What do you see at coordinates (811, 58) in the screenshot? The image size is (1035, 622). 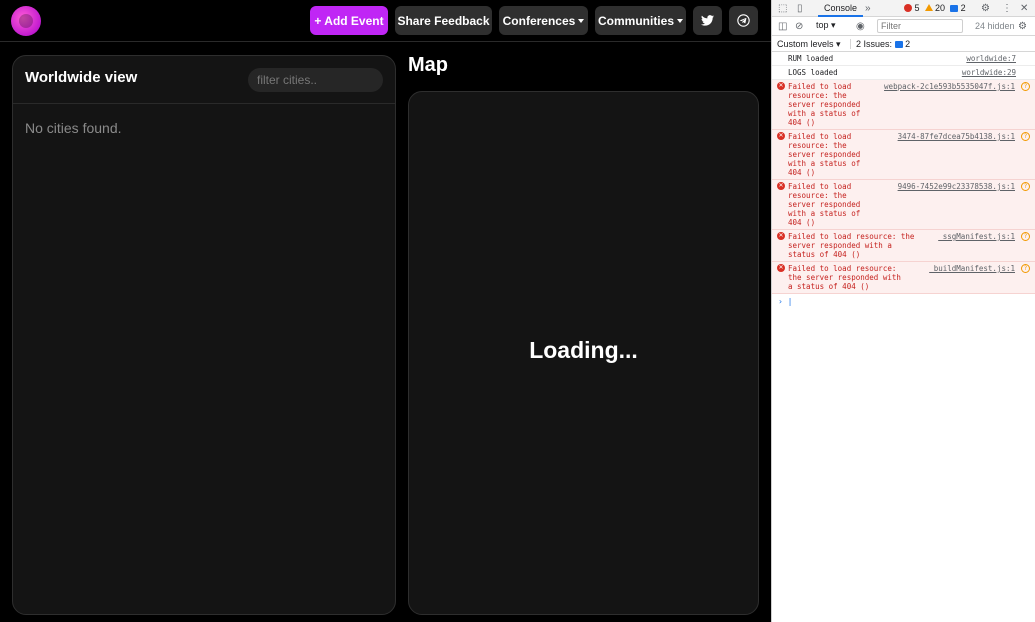 I see `log-message: RUM loaded` at bounding box center [811, 58].